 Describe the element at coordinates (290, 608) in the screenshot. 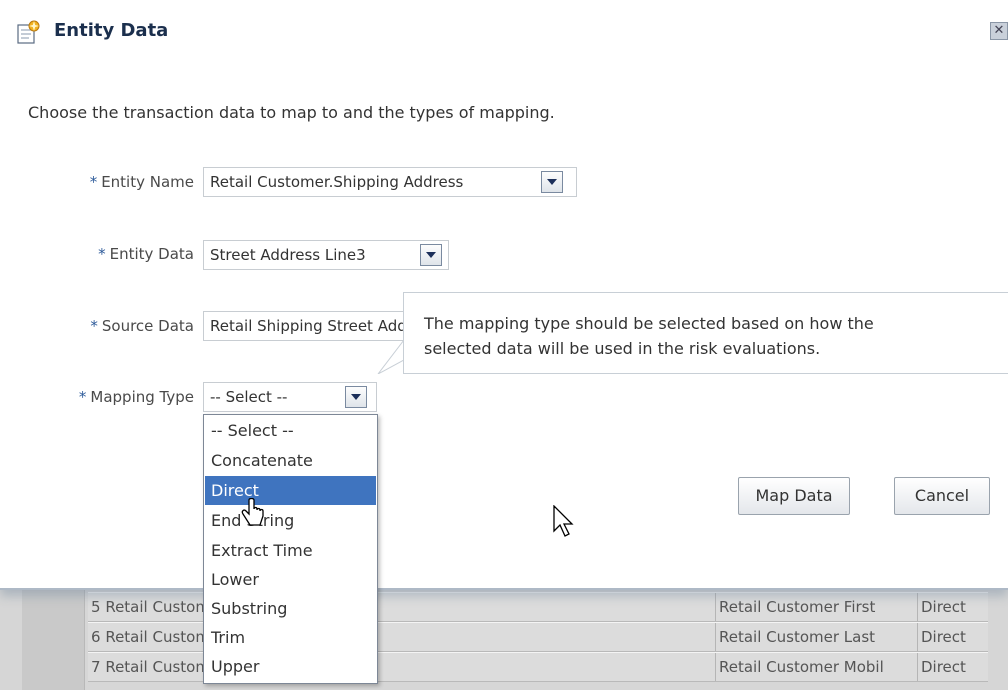

I see `dropdown-option-substring: Substring` at that location.